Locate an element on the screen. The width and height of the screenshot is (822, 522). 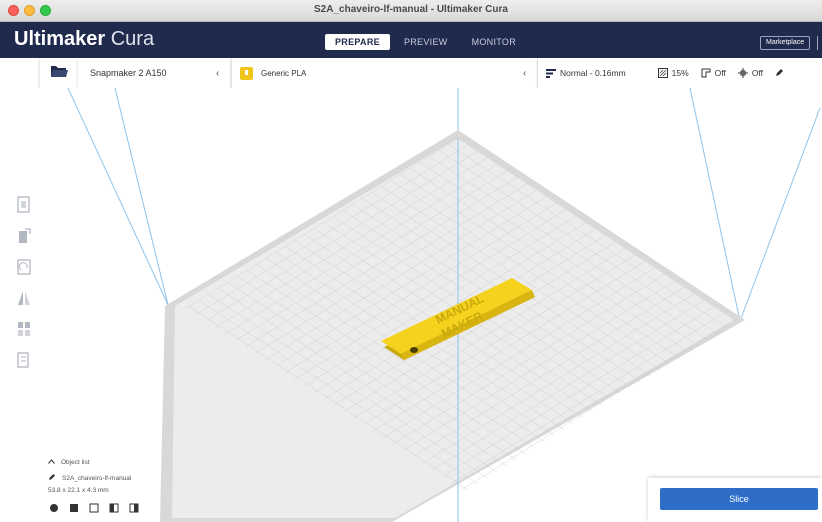
view-3d-icon is located at coordinates (54, 508).